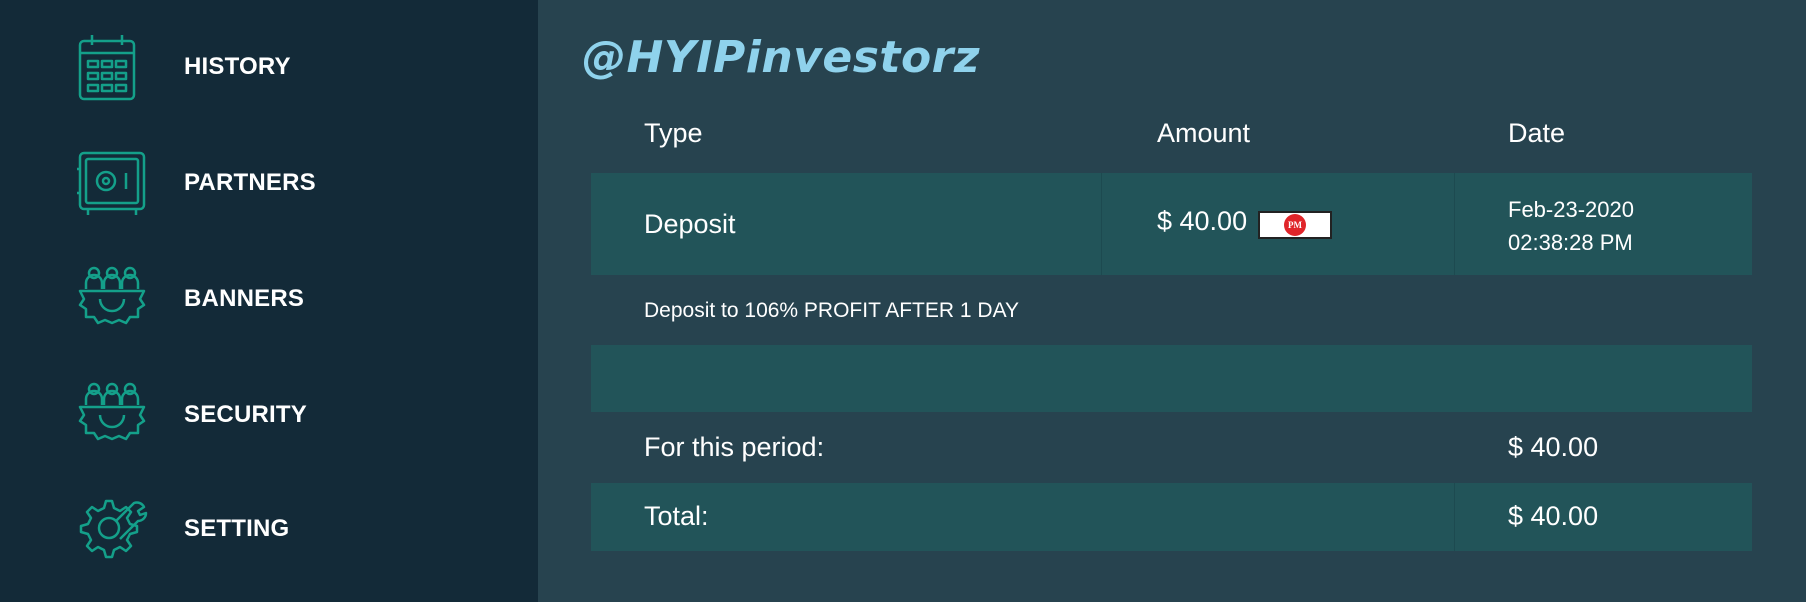  Describe the element at coordinates (112, 67) in the screenshot. I see `calendar-icon` at that location.